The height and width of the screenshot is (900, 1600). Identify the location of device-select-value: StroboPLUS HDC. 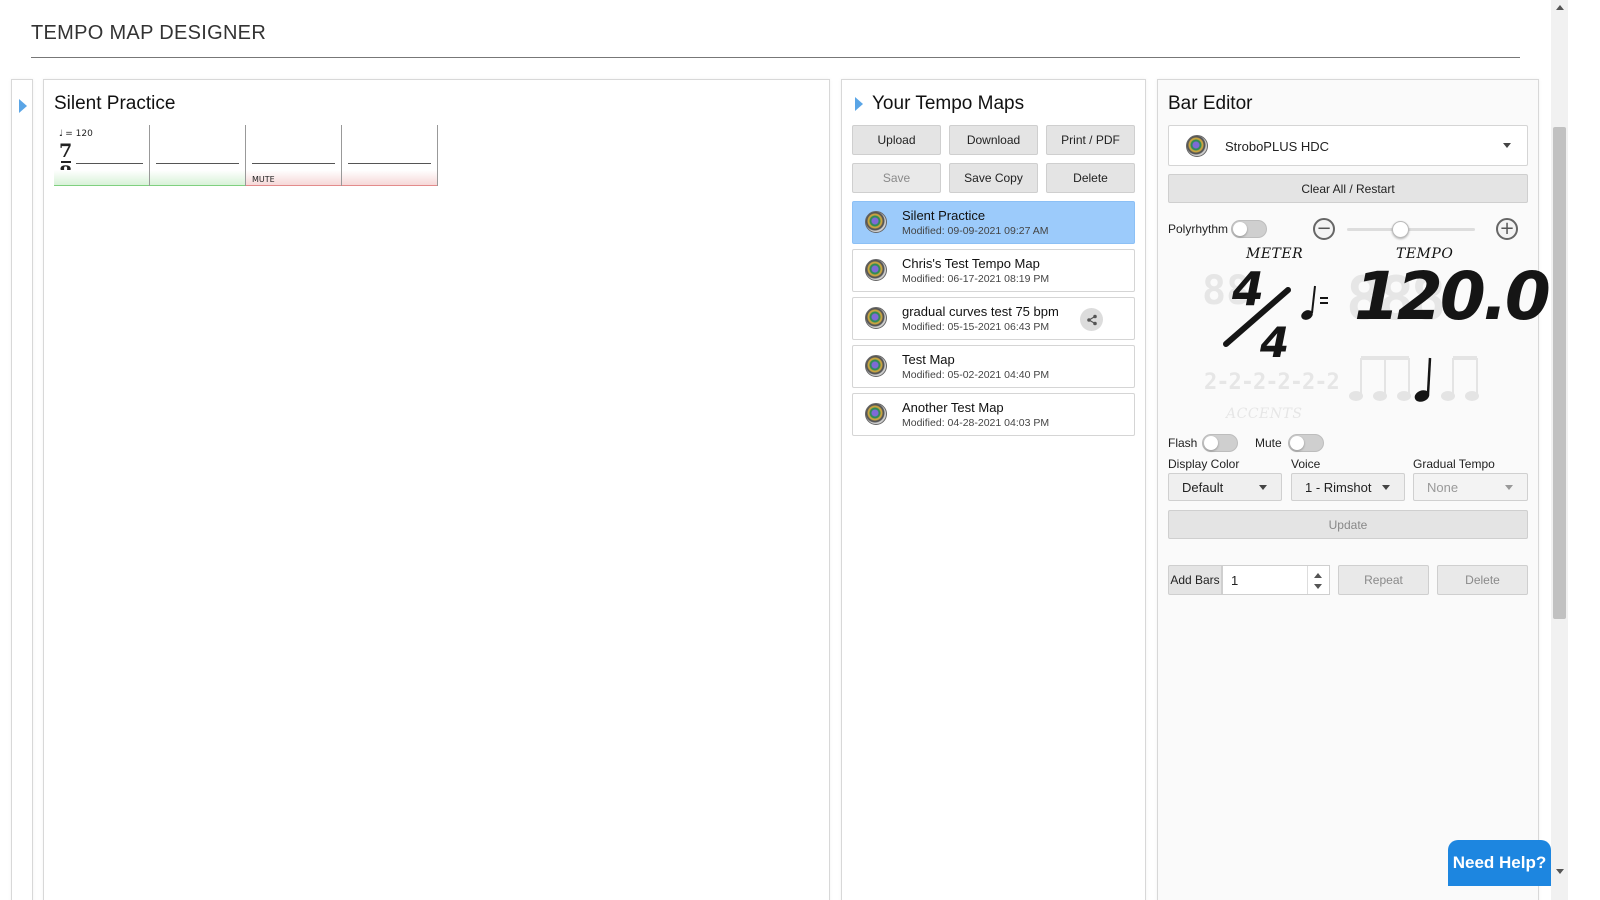
(1277, 146).